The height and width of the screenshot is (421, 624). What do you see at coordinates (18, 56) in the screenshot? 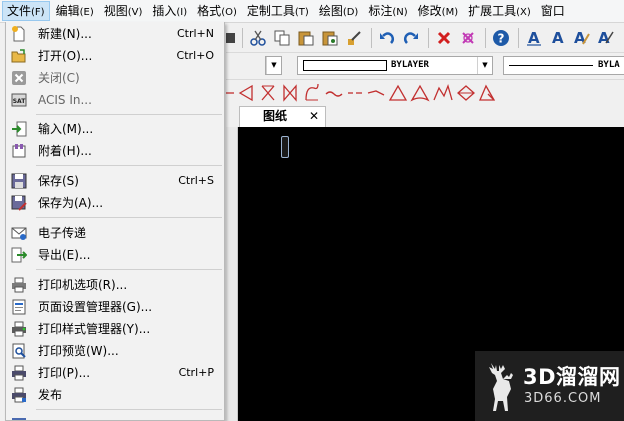
I see `open-folder-icon` at bounding box center [18, 56].